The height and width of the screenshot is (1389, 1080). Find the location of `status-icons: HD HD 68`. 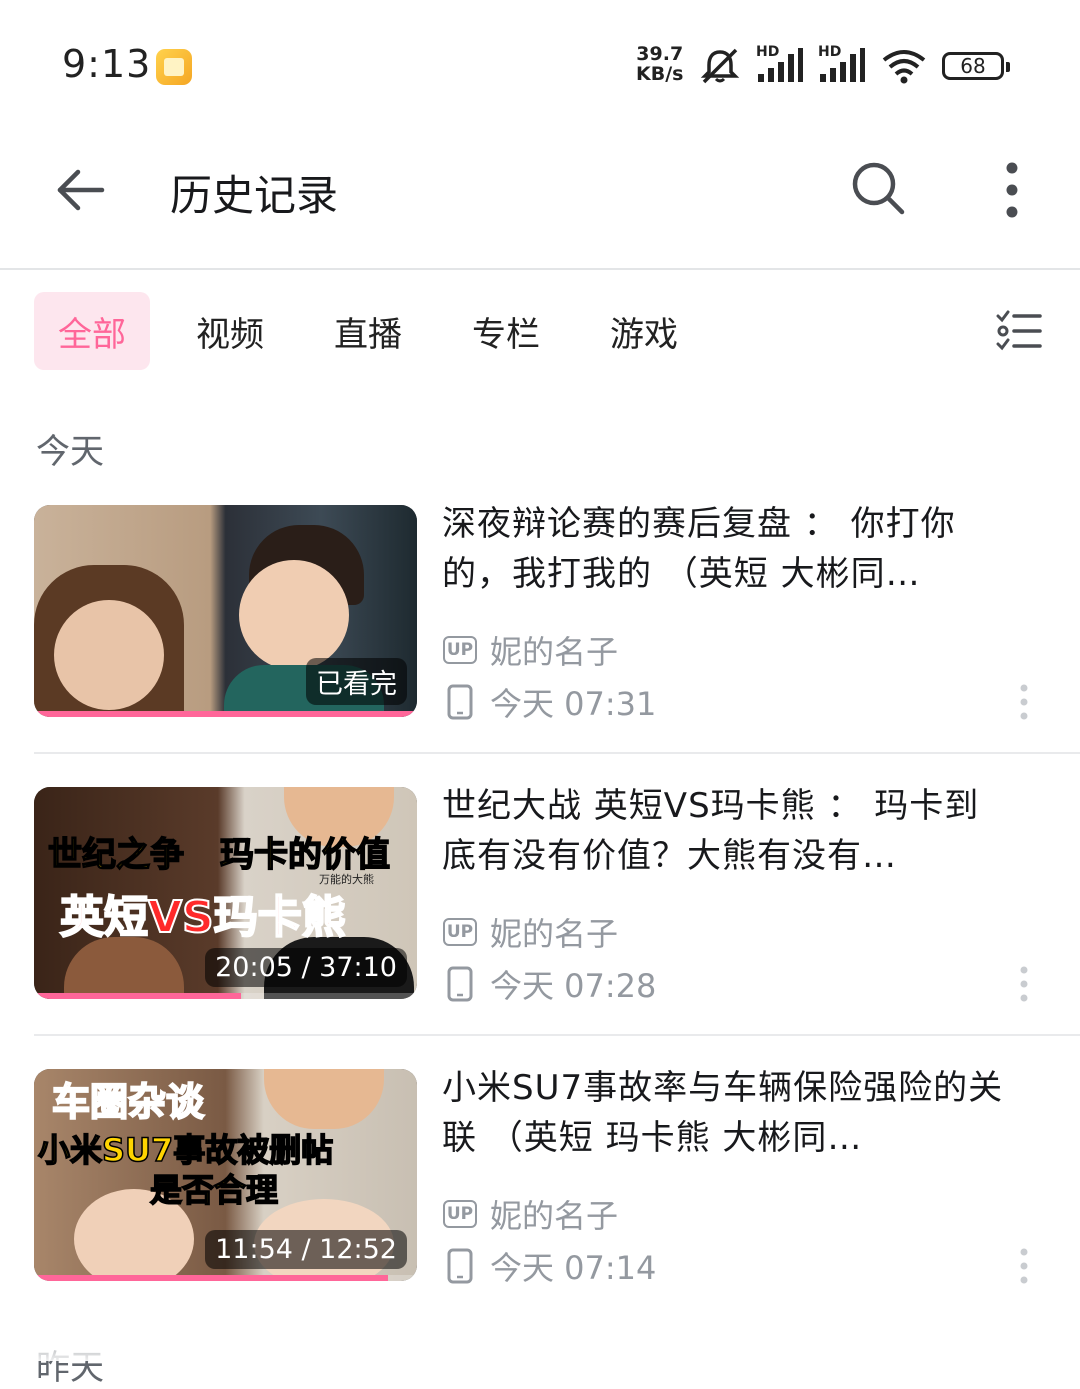

status-icons: HD HD 68 is located at coordinates (854, 66).